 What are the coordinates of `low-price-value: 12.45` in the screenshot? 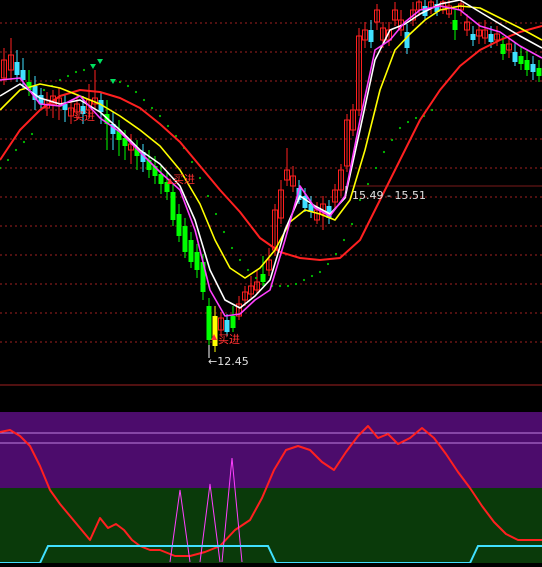 It's located at (233, 361).